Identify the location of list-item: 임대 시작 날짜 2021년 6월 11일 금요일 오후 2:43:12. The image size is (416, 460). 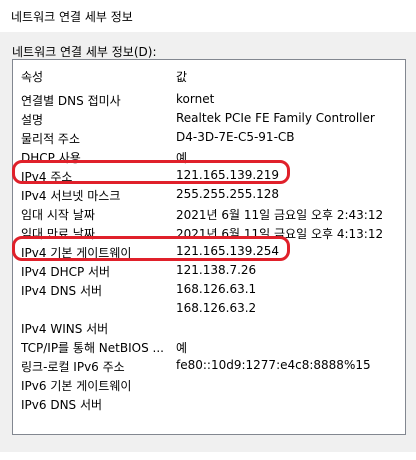
(209, 214).